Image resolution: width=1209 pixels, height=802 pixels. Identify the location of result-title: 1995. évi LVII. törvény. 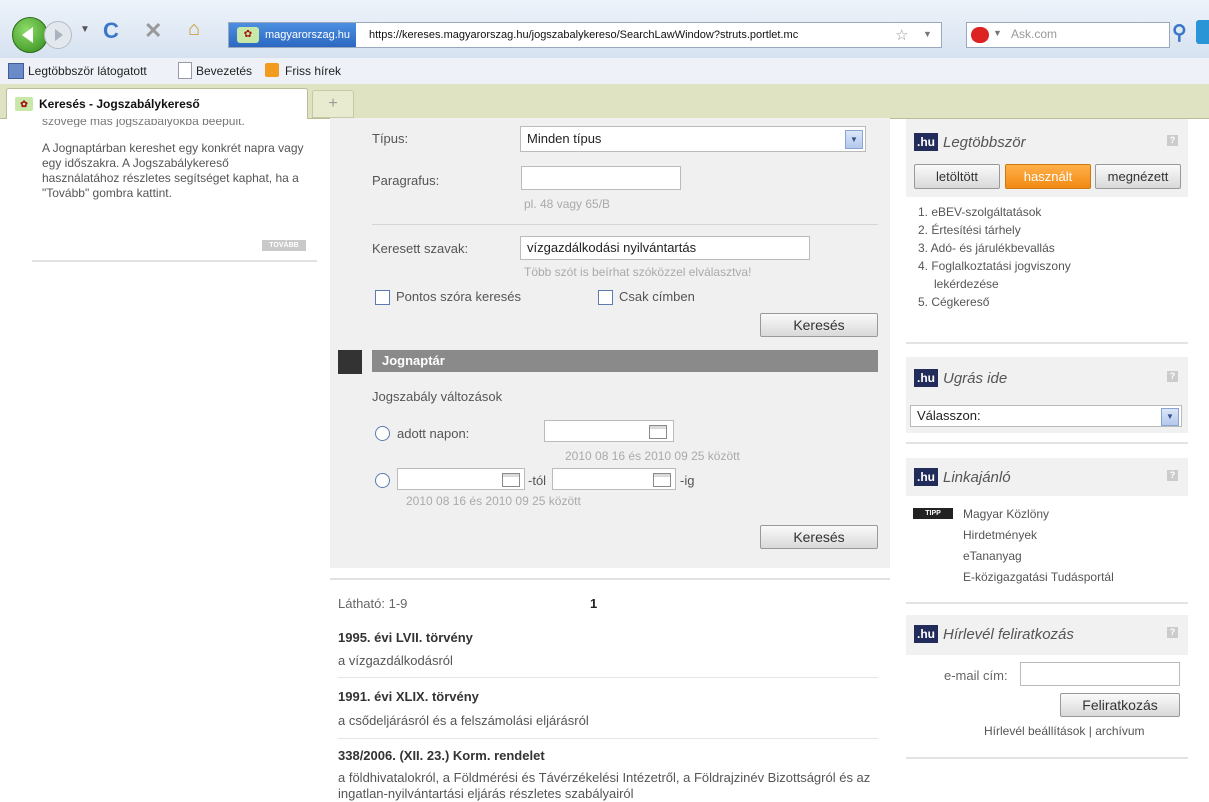
(405, 637).